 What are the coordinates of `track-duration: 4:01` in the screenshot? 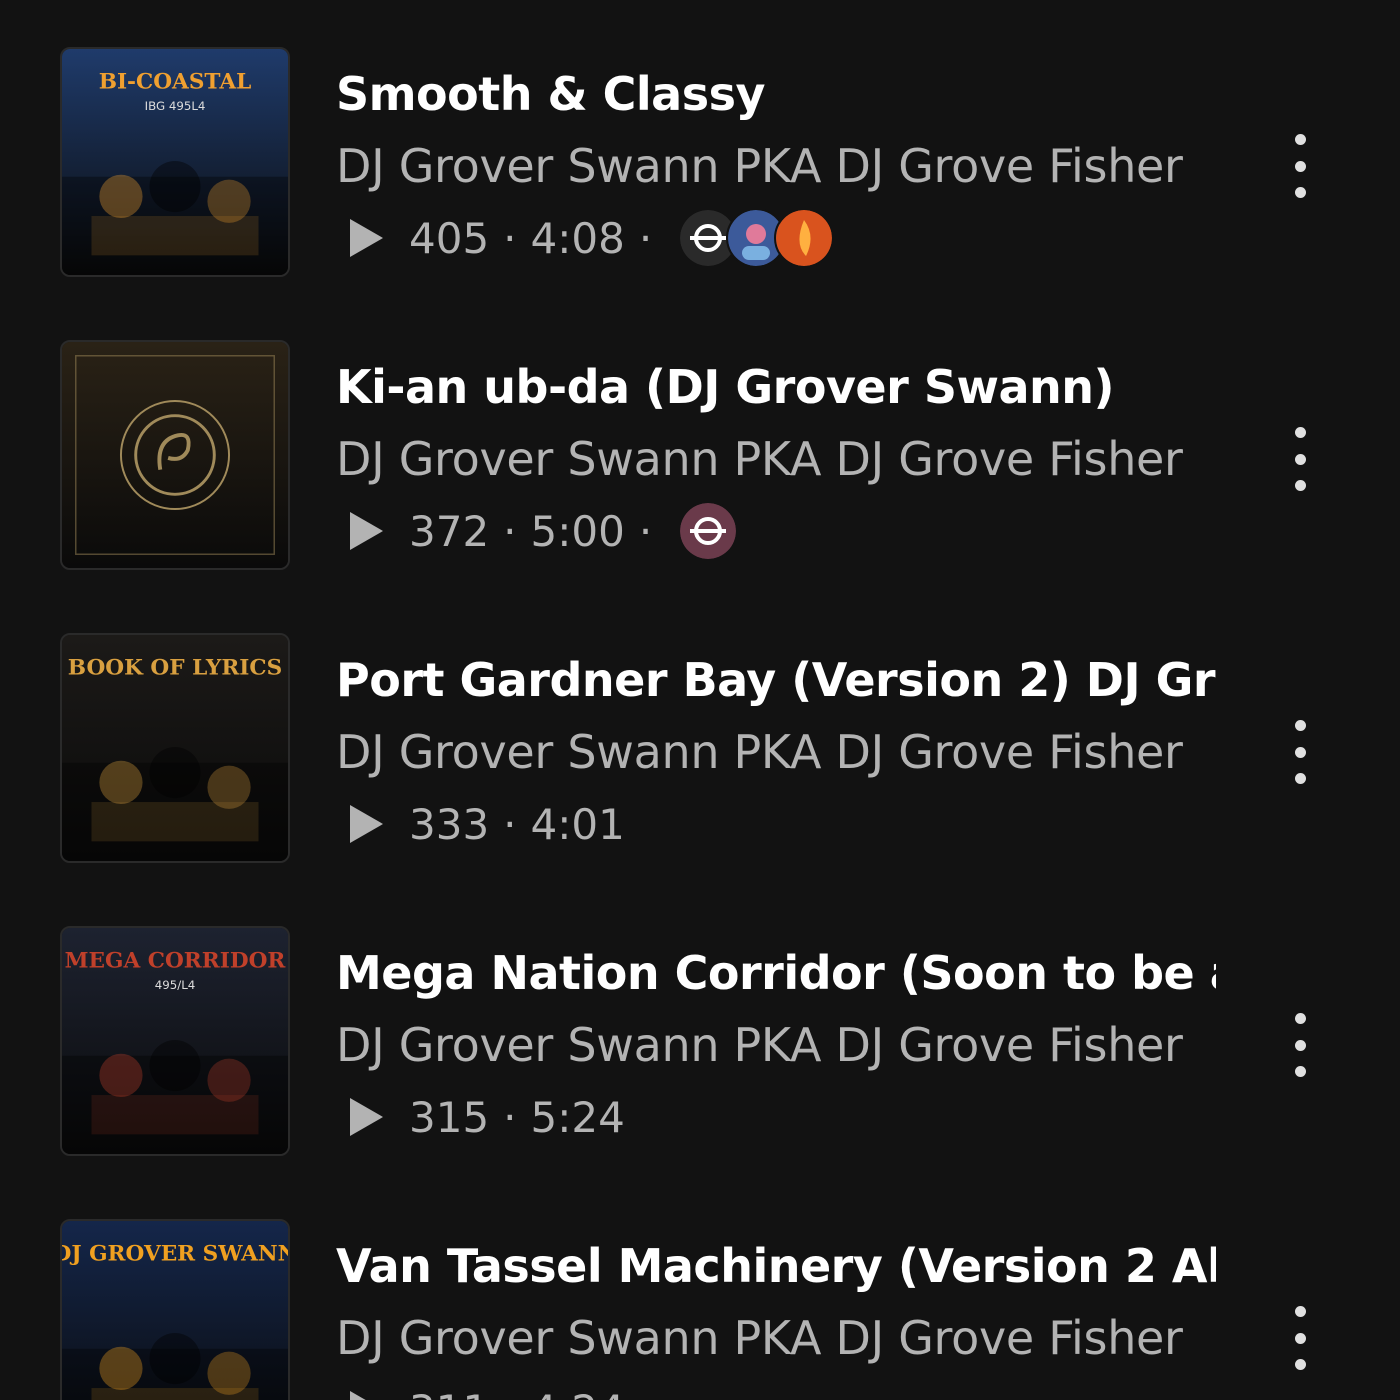 It's located at (577, 824).